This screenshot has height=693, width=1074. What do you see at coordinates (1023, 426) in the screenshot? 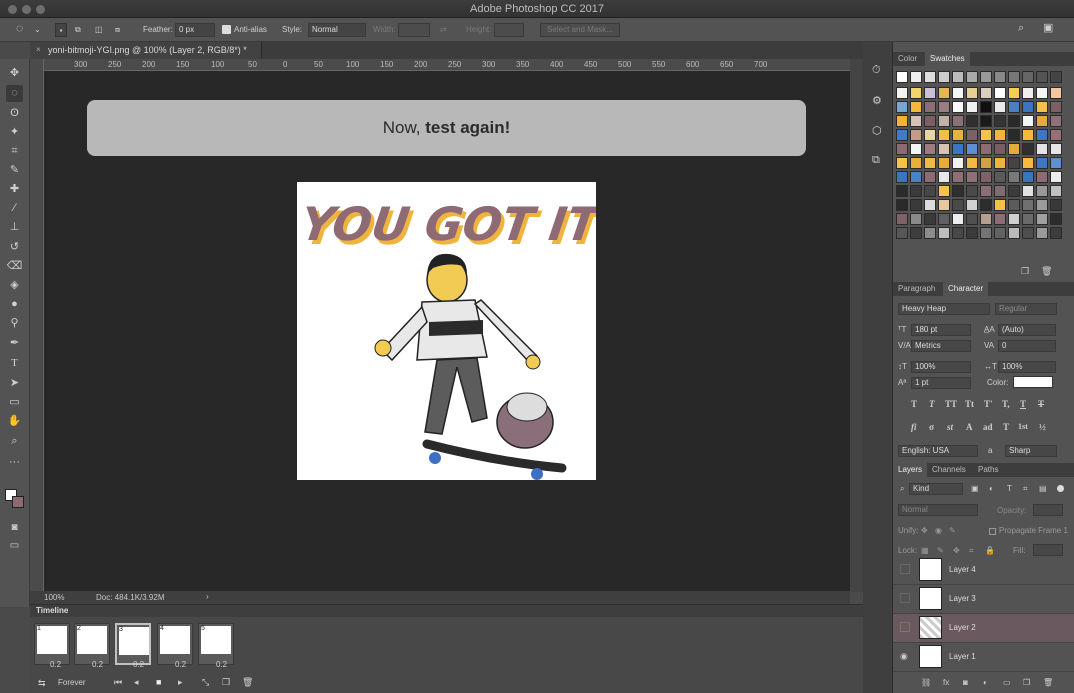
I see `ordinals-button: 1st` at bounding box center [1023, 426].